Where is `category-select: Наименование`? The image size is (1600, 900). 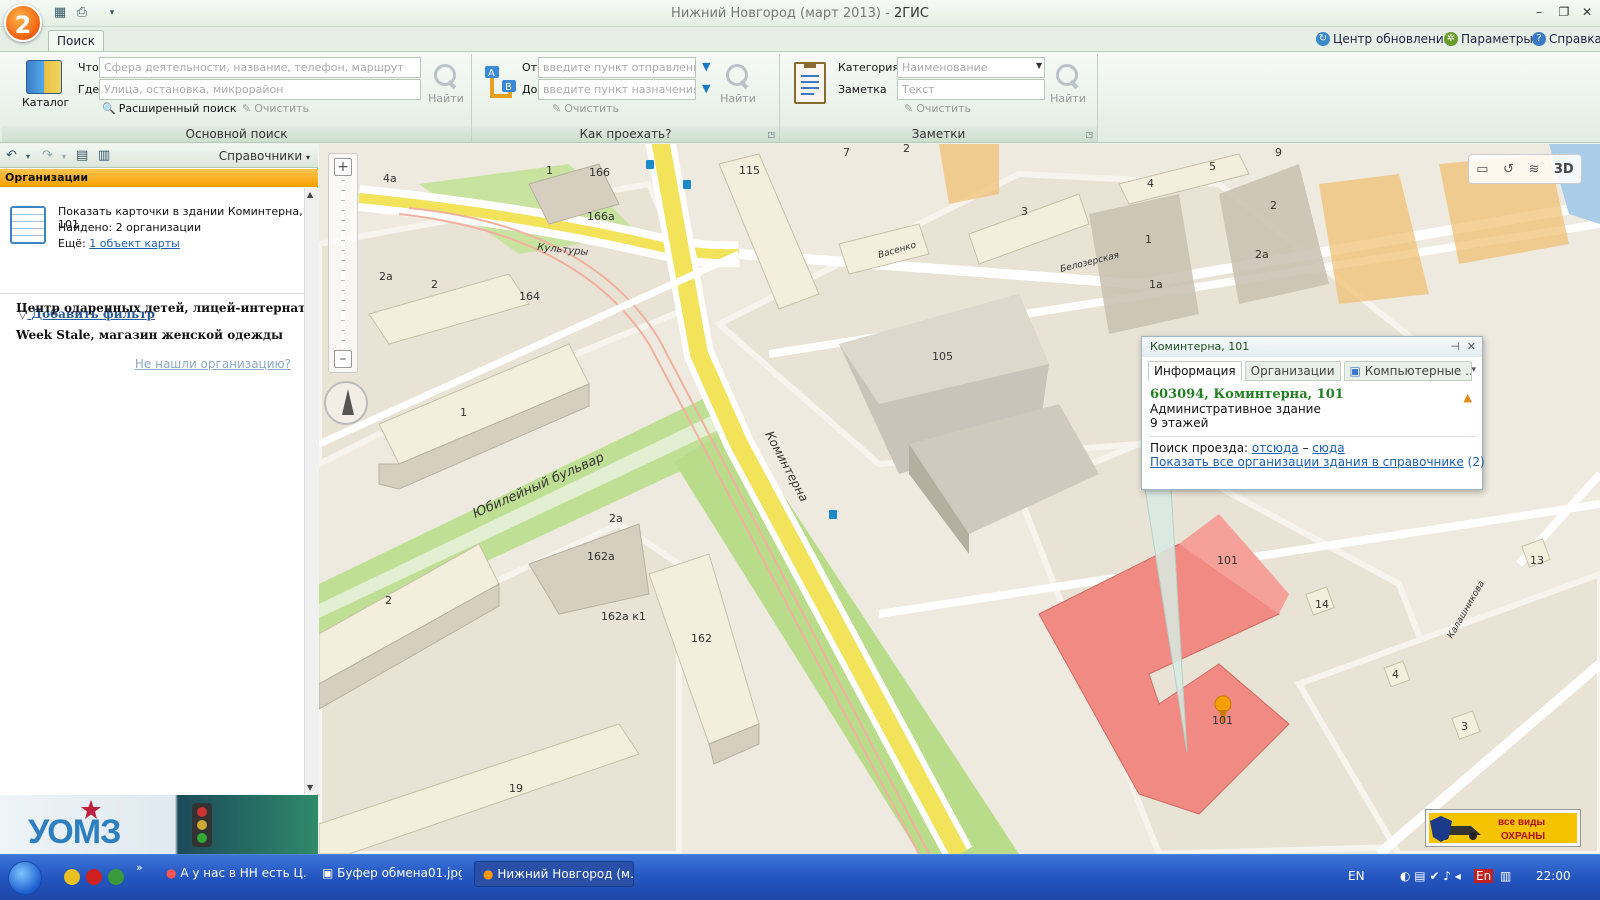
category-select: Наименование is located at coordinates (971, 67).